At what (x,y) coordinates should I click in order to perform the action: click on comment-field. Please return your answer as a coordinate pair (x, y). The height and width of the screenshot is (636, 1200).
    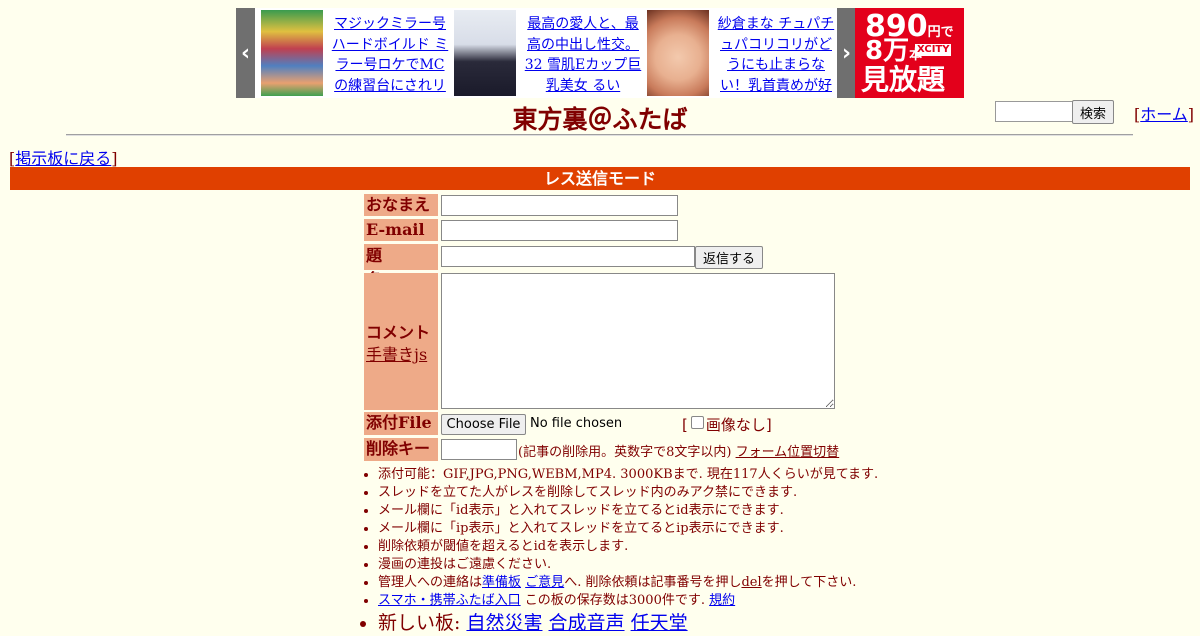
    Looking at the image, I should click on (638, 341).